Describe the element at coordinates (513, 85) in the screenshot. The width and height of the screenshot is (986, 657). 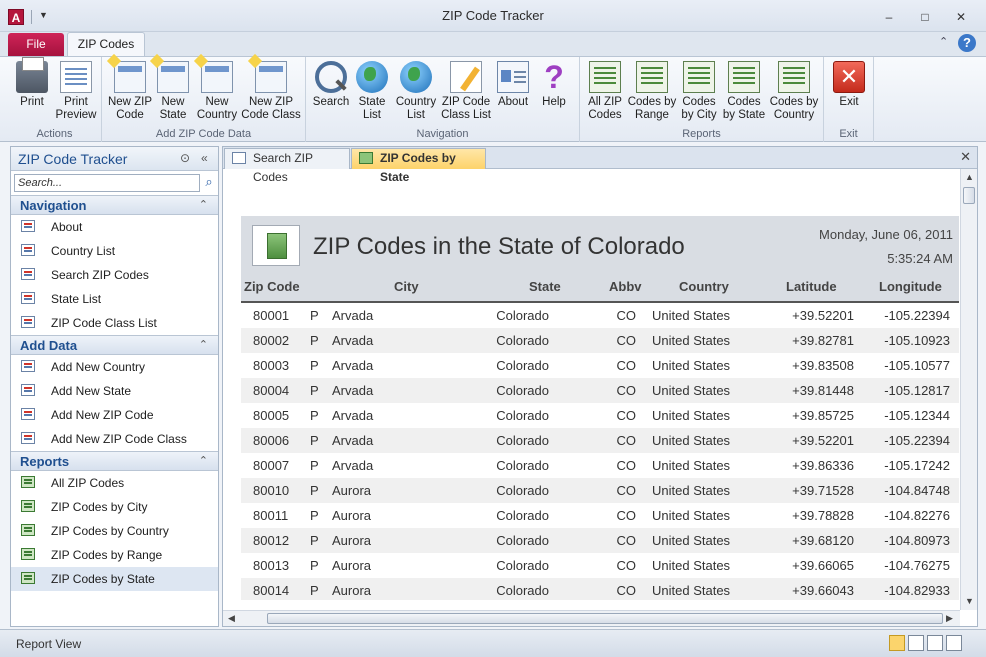
I see `about-button: About` at that location.